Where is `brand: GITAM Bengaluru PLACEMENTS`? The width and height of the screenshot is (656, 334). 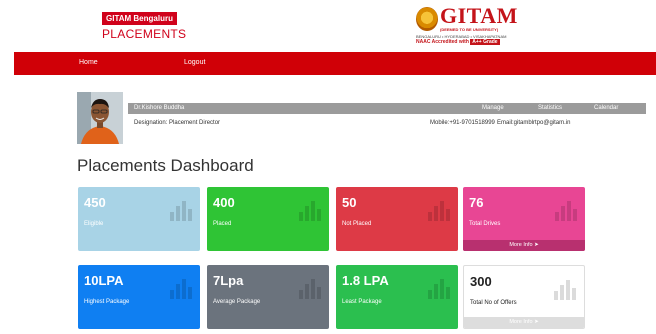
brand: GITAM Bengaluru PLACEMENTS is located at coordinates (144, 24).